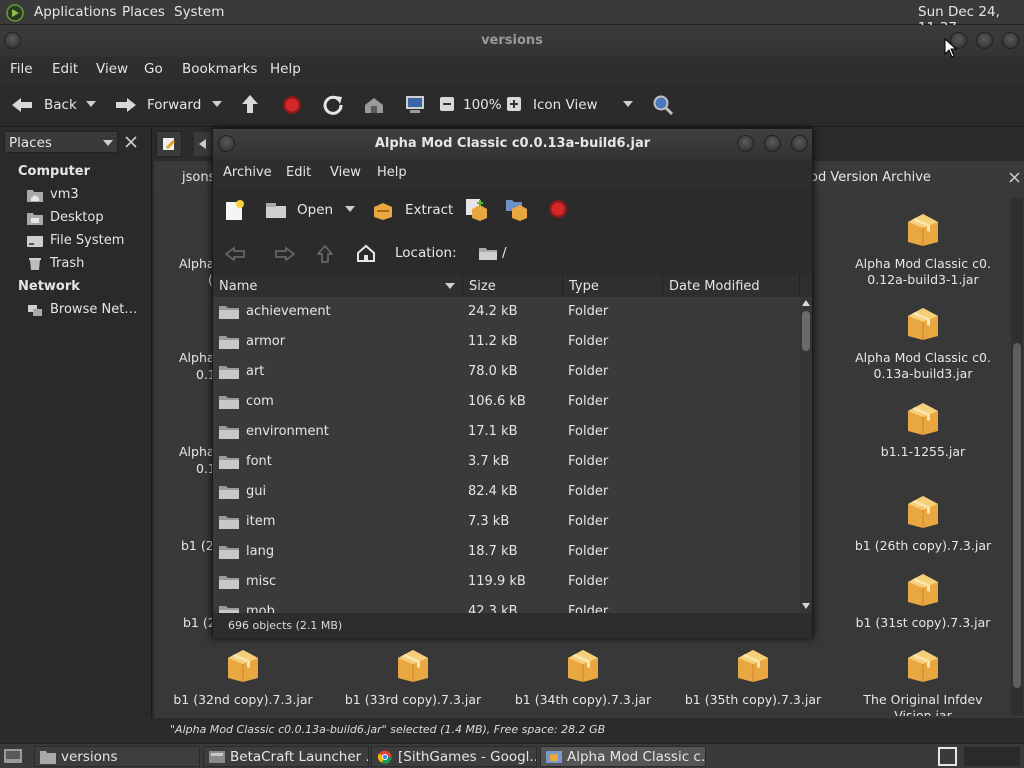  What do you see at coordinates (506, 492) in the screenshot?
I see `table-row: gui 82.4 kB Folder` at bounding box center [506, 492].